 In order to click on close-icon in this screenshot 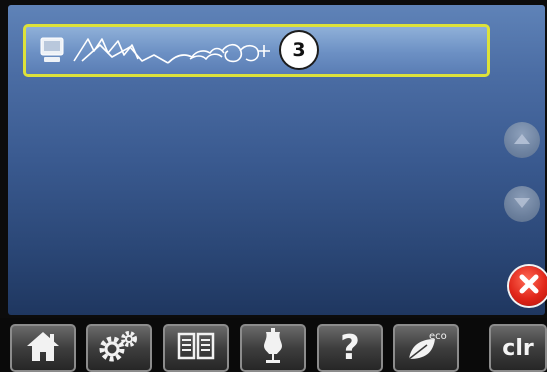, I will do `click(529, 286)`.